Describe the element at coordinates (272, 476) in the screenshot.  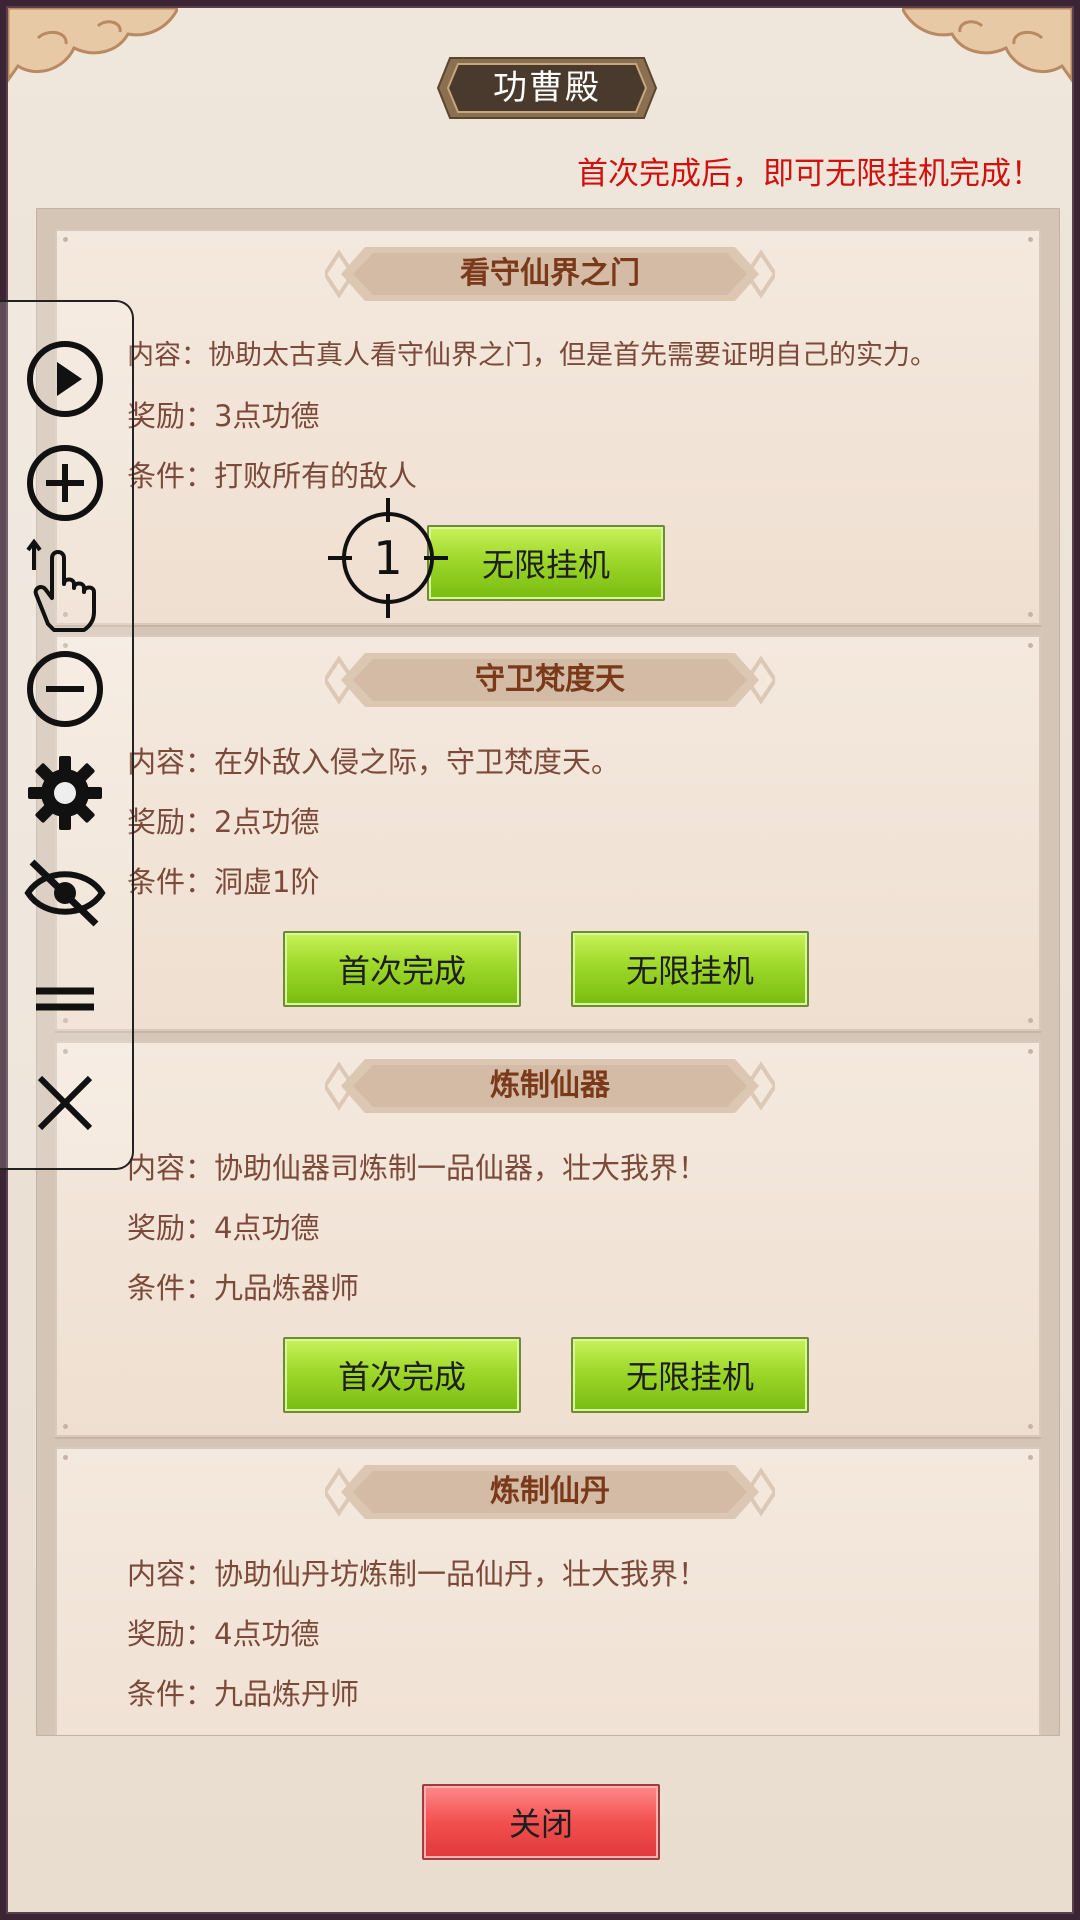
I see `task-condition: 条件：打败所有的敌人` at that location.